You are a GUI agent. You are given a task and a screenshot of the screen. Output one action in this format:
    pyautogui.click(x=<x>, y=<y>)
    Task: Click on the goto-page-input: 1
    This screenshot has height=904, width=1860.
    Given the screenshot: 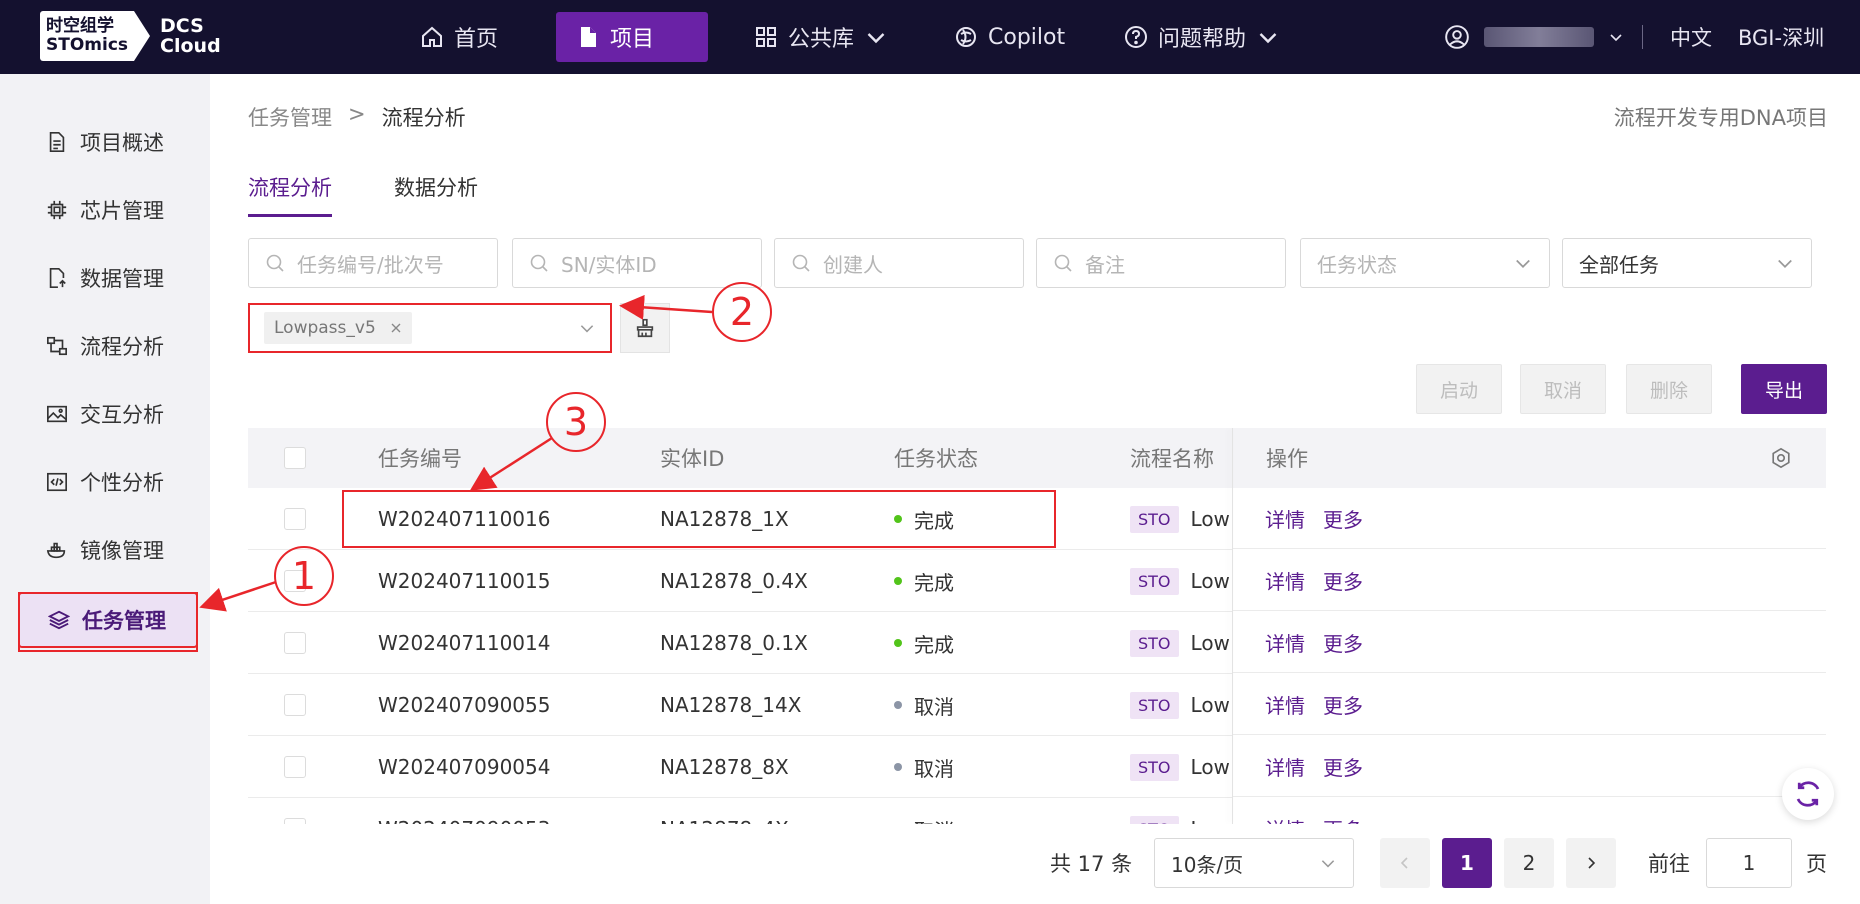 What is the action you would take?
    pyautogui.click(x=1749, y=863)
    